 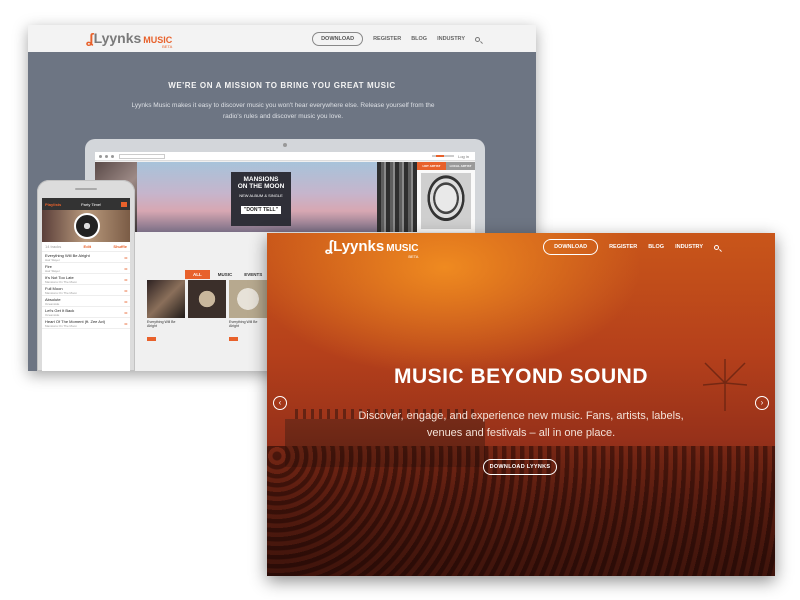 What do you see at coordinates (419, 39) in the screenshot?
I see `back-blog-link: BLOG` at bounding box center [419, 39].